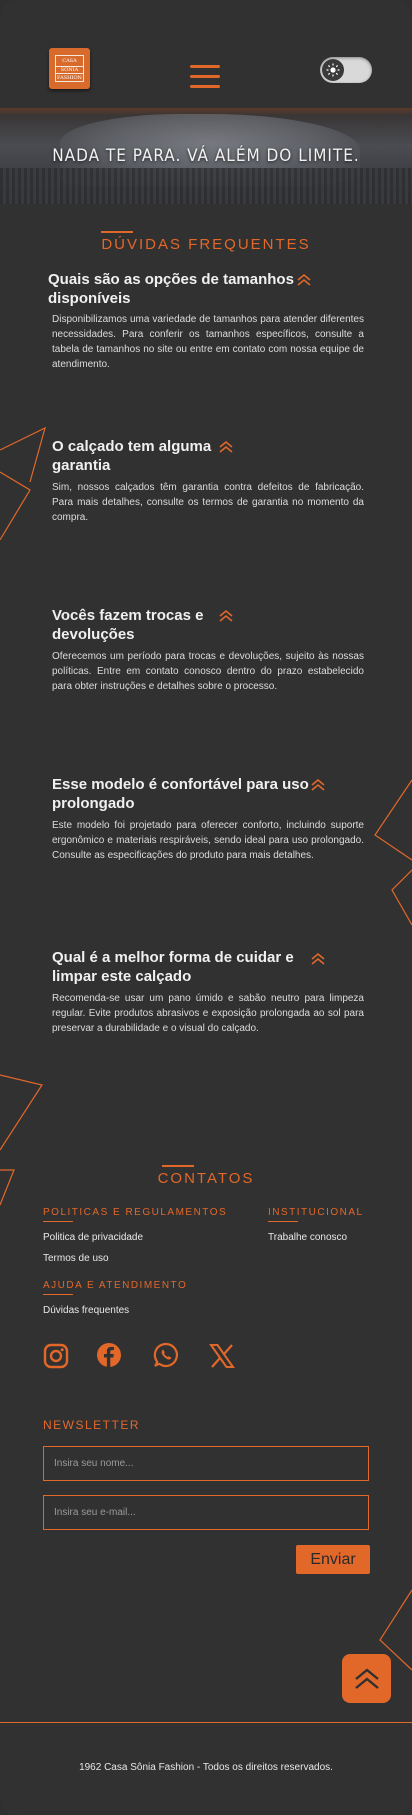  What do you see at coordinates (206, 244) in the screenshot?
I see `faq-title: DÚVIDAS FREQUENTES` at bounding box center [206, 244].